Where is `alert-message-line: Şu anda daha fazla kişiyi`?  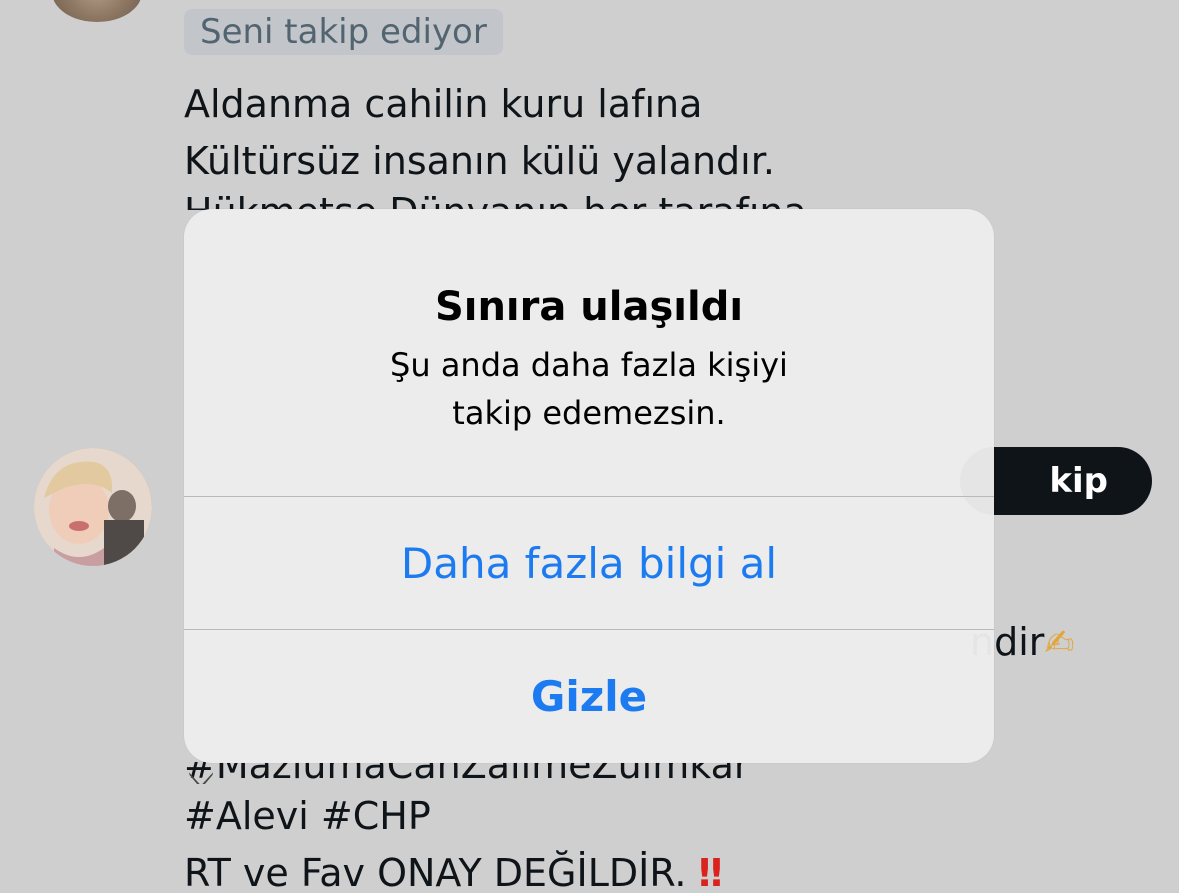
alert-message-line: Şu anda daha fazla kişiyi is located at coordinates (589, 365).